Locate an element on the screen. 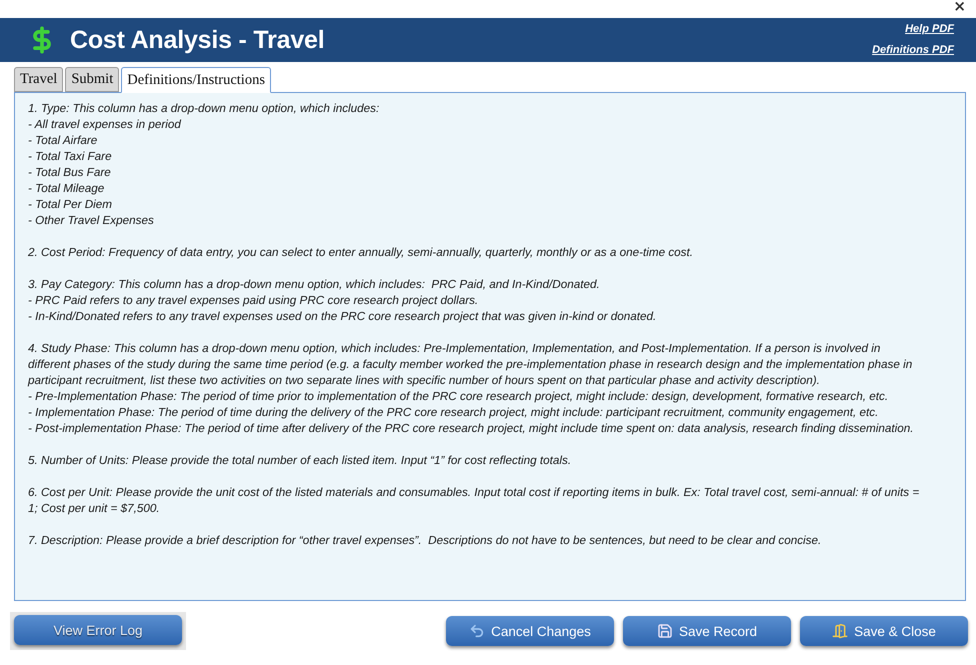 This screenshot has height=665, width=976. pdf-link: Definitions PDF is located at coordinates (913, 50).